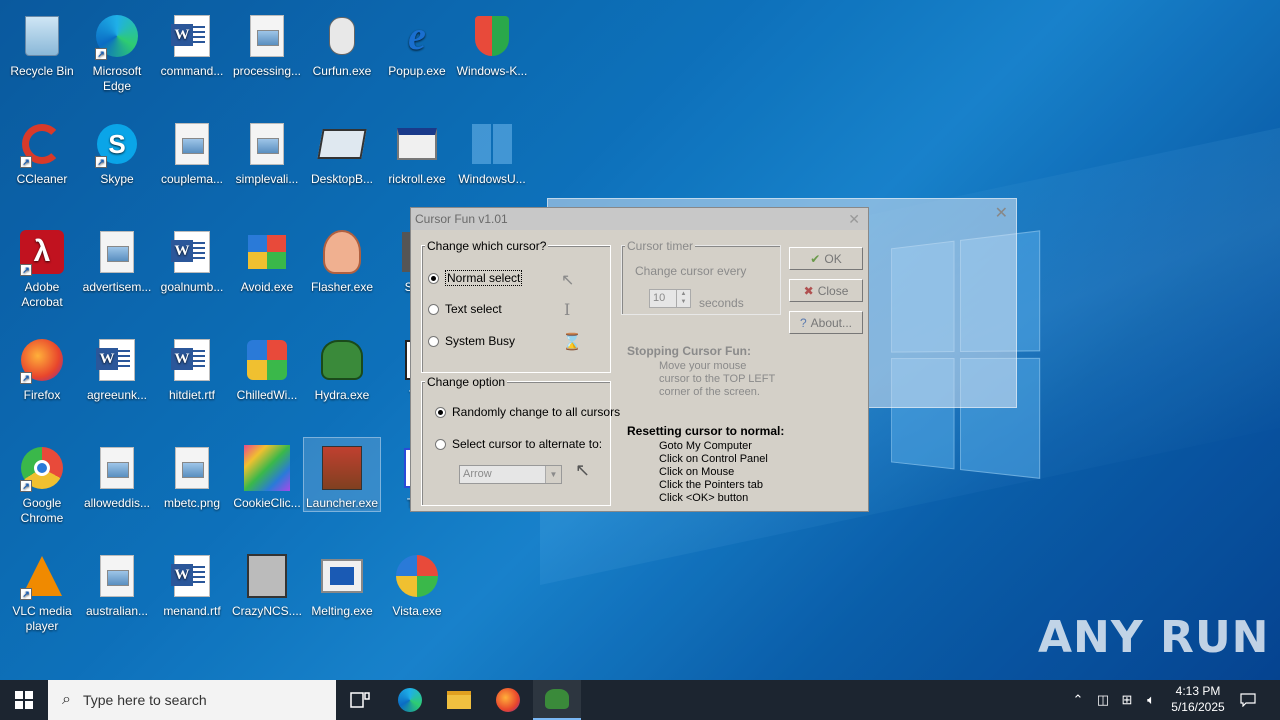 The height and width of the screenshot is (720, 1280). Describe the element at coordinates (465, 309) in the screenshot. I see `radio-text-select: Text select` at that location.